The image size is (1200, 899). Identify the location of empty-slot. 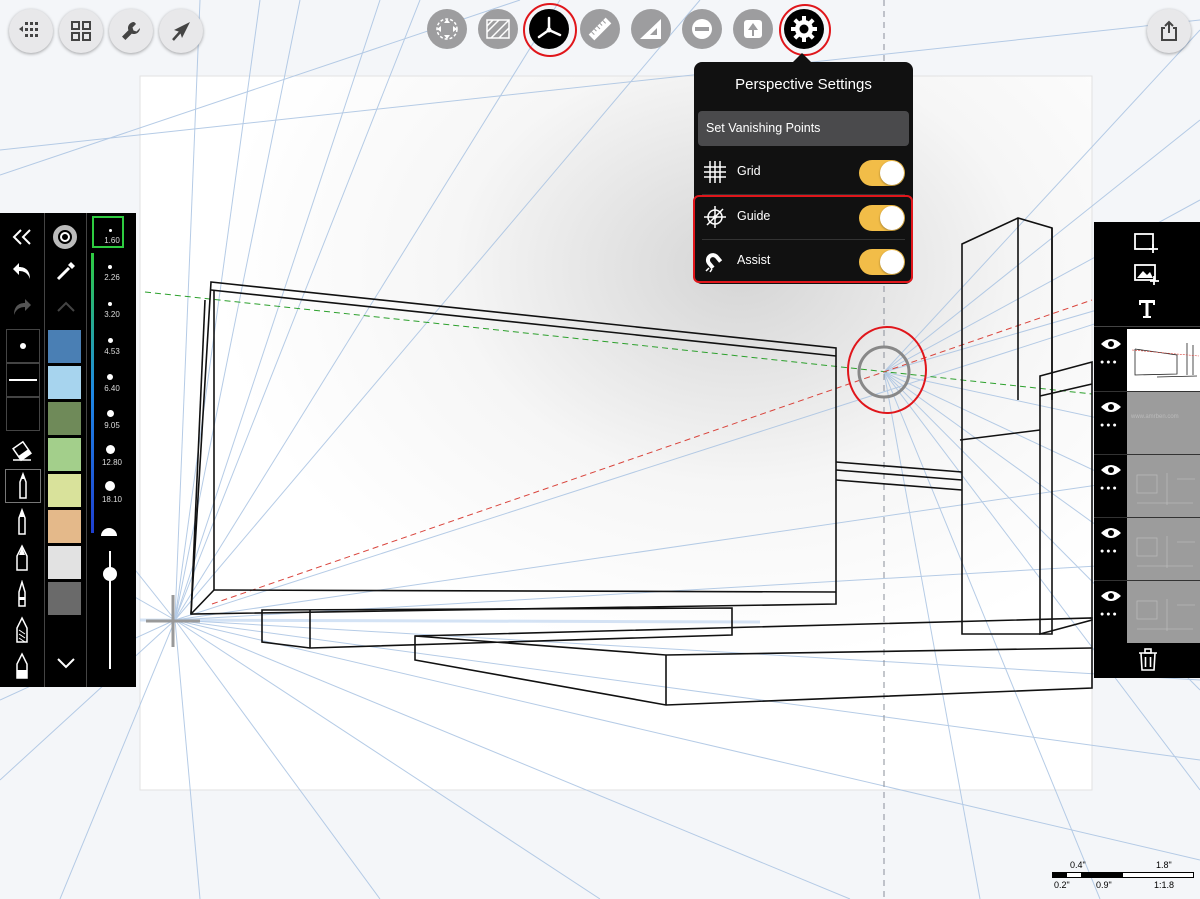
(23, 414).